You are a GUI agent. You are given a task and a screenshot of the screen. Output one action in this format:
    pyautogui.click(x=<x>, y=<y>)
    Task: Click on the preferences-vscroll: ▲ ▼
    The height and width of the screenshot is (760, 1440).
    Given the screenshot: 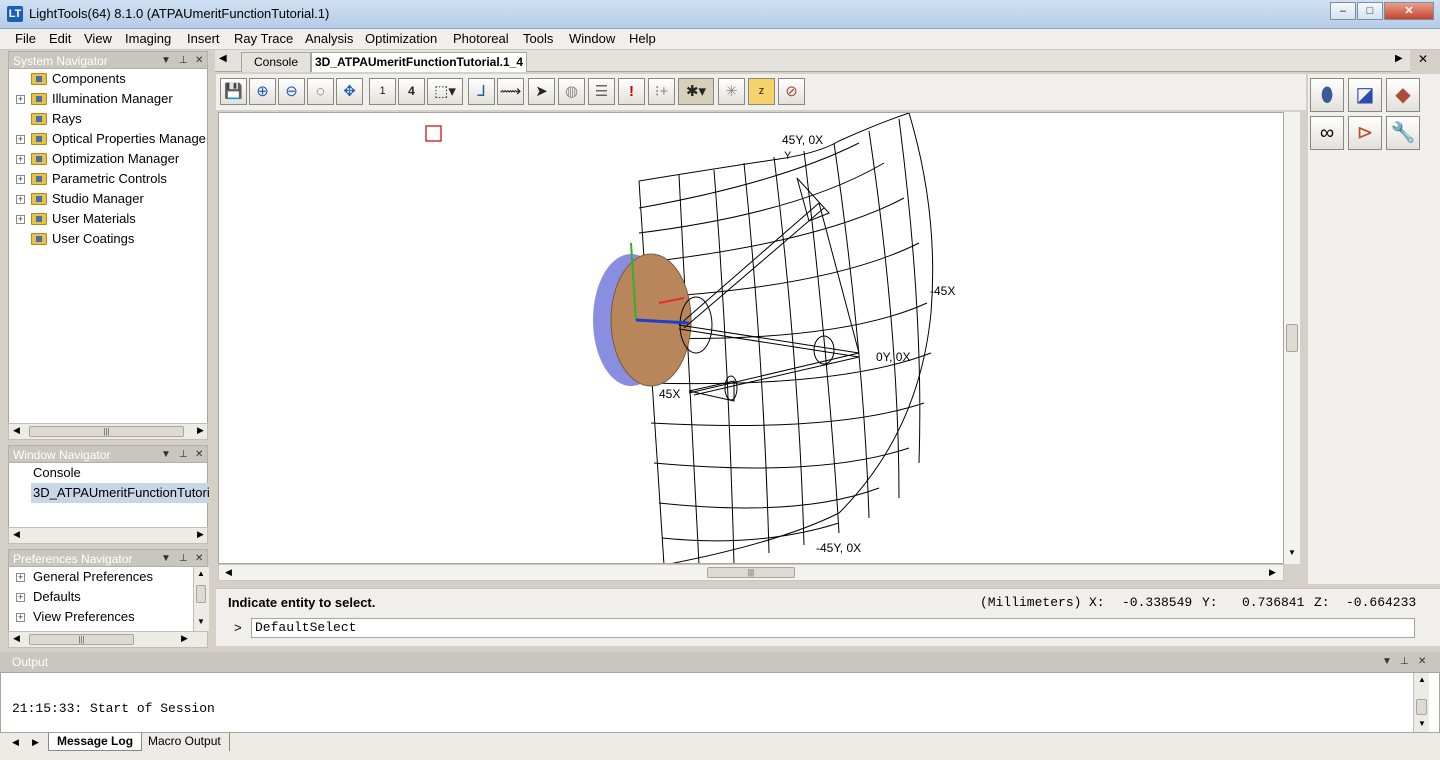 What is the action you would take?
    pyautogui.click(x=201, y=599)
    